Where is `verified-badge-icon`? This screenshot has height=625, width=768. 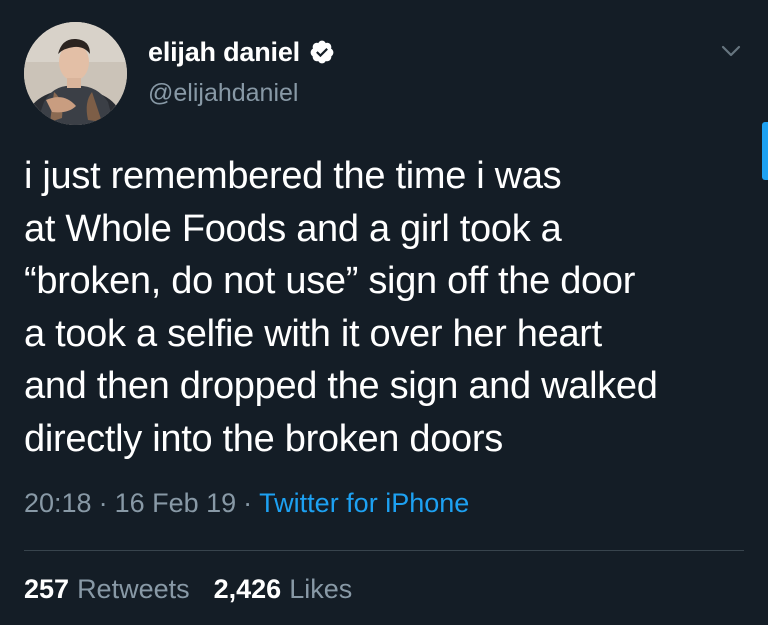 verified-badge-icon is located at coordinates (322, 52).